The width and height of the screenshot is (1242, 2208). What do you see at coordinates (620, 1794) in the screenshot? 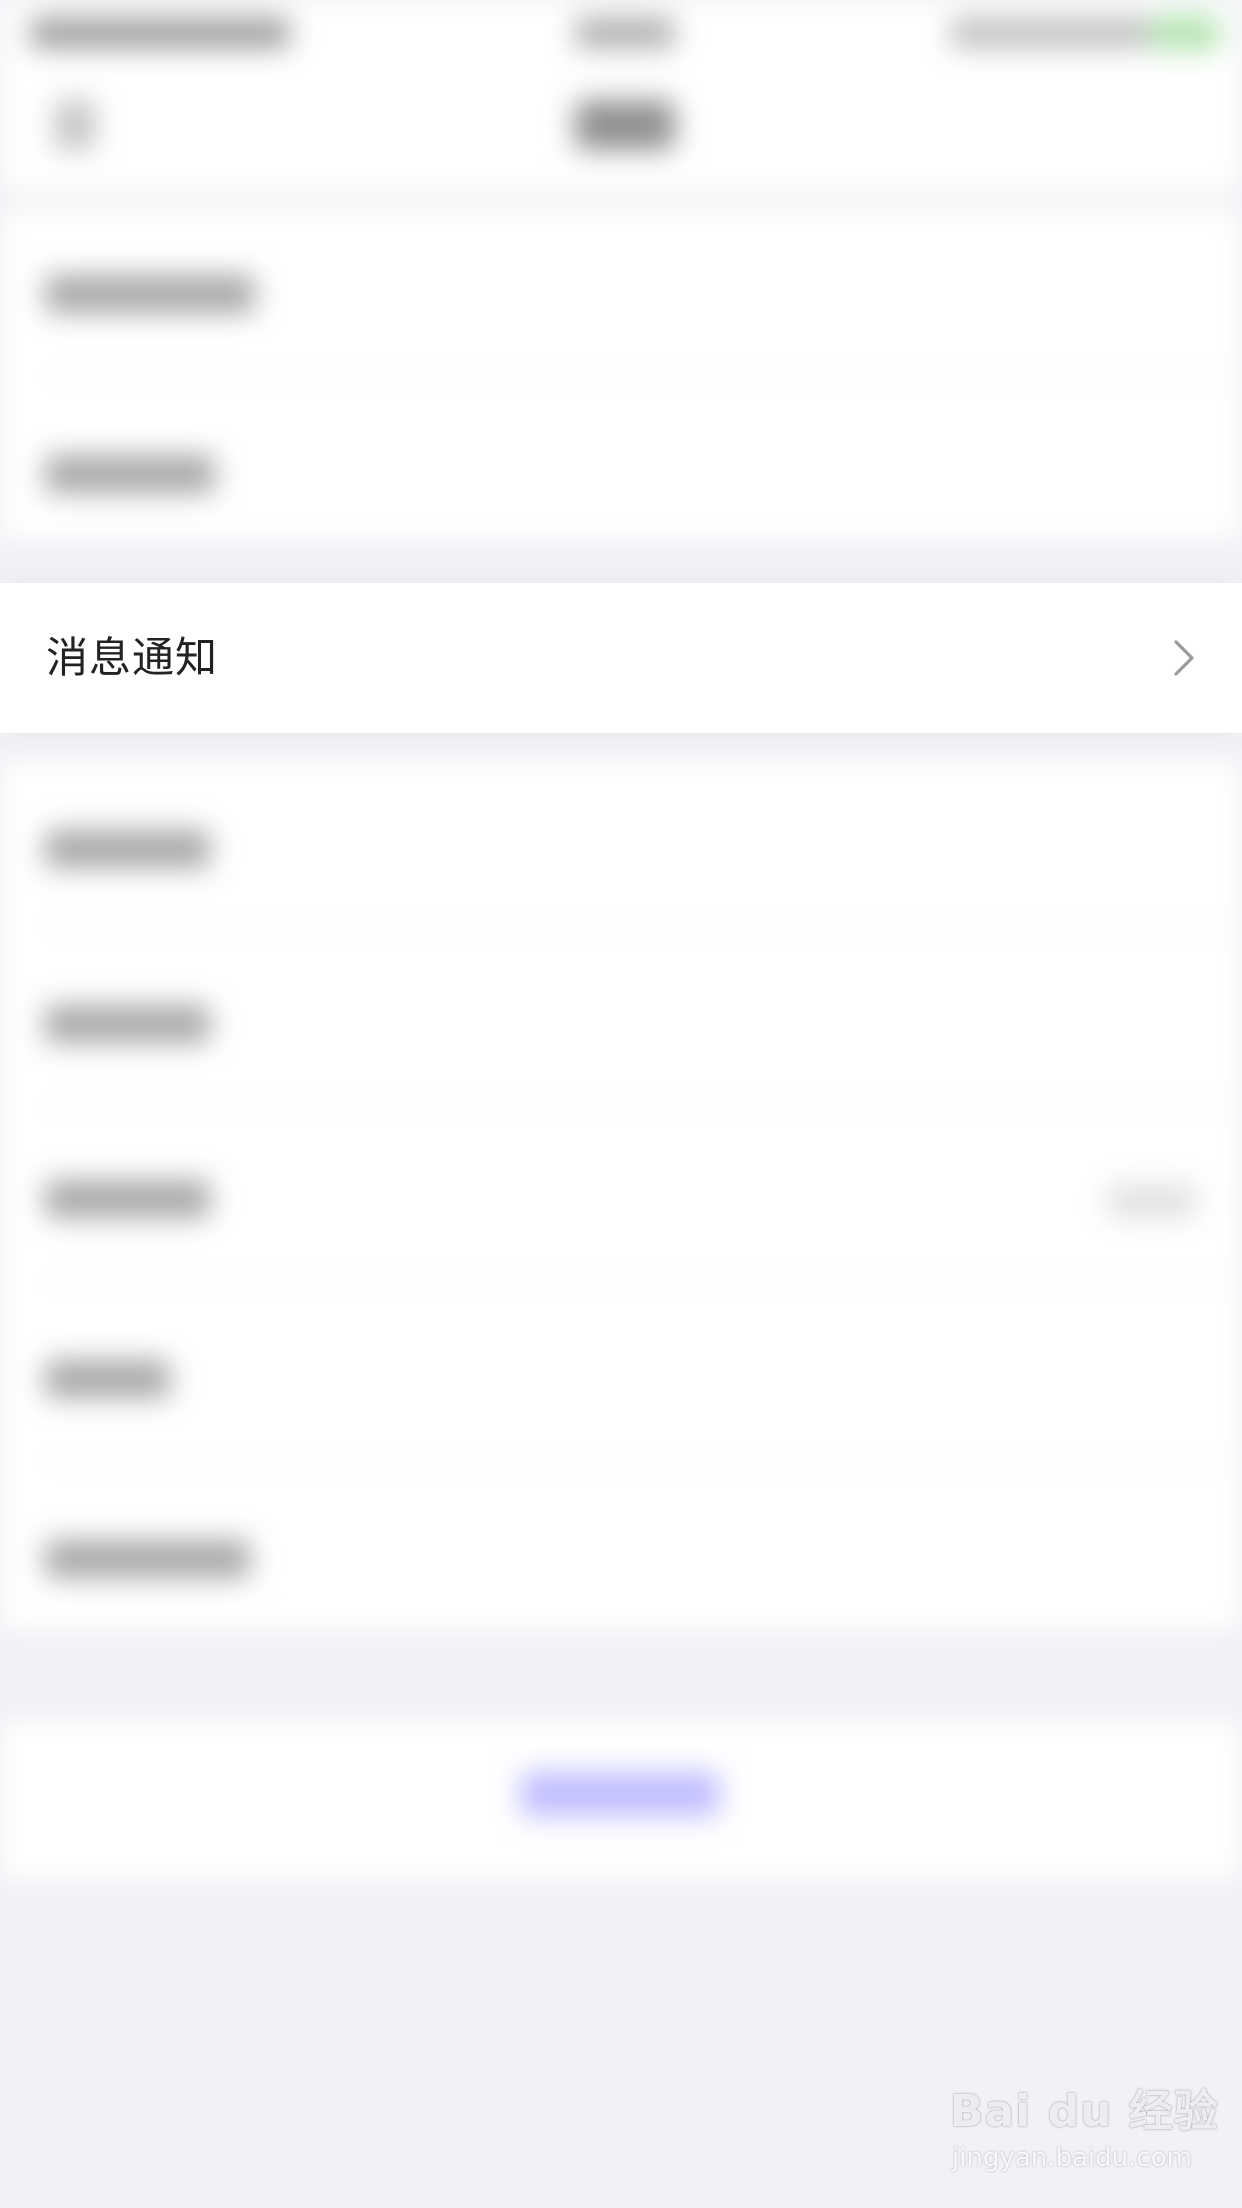
I see `blurred-action-button` at bounding box center [620, 1794].